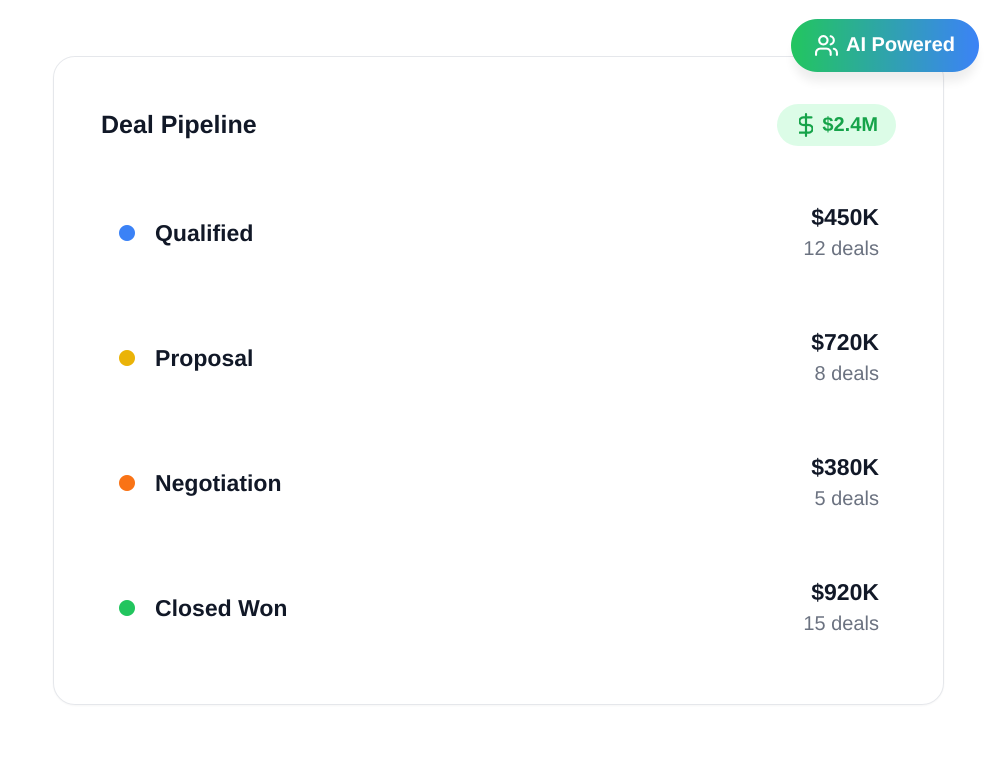  Describe the element at coordinates (845, 217) in the screenshot. I see `stage-value: $450K` at that location.